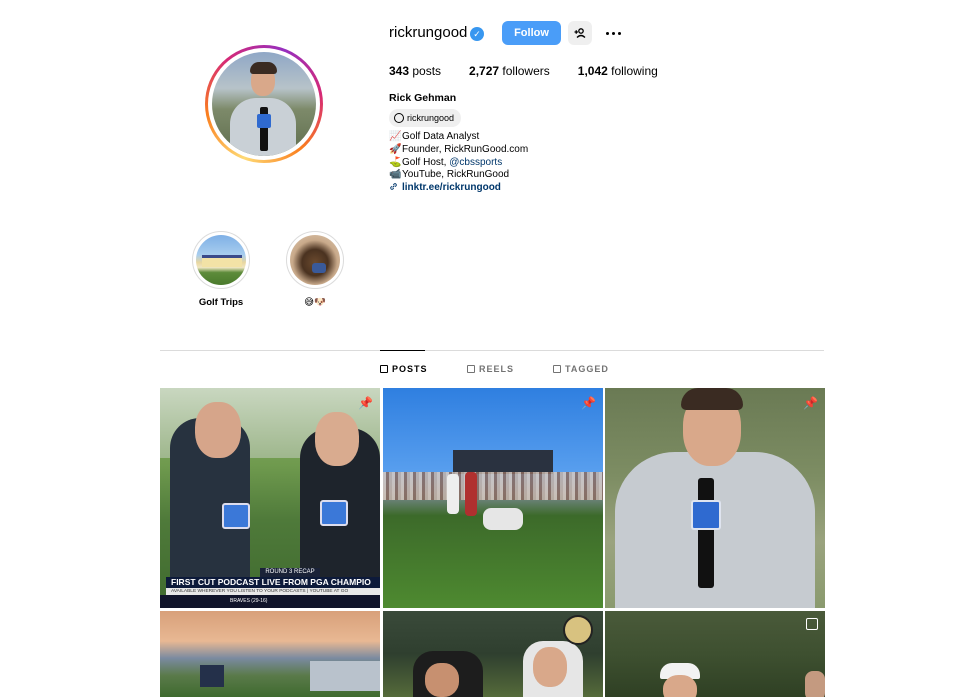 The height and width of the screenshot is (697, 960). I want to click on add-person-icon, so click(580, 33).